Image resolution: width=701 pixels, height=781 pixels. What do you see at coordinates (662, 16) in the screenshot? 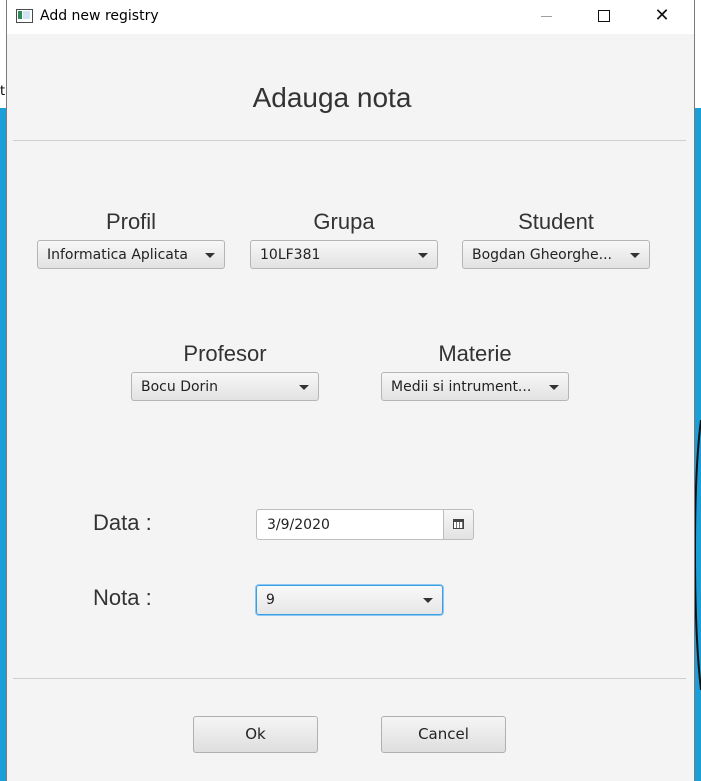
I see `close-icon: ✕` at bounding box center [662, 16].